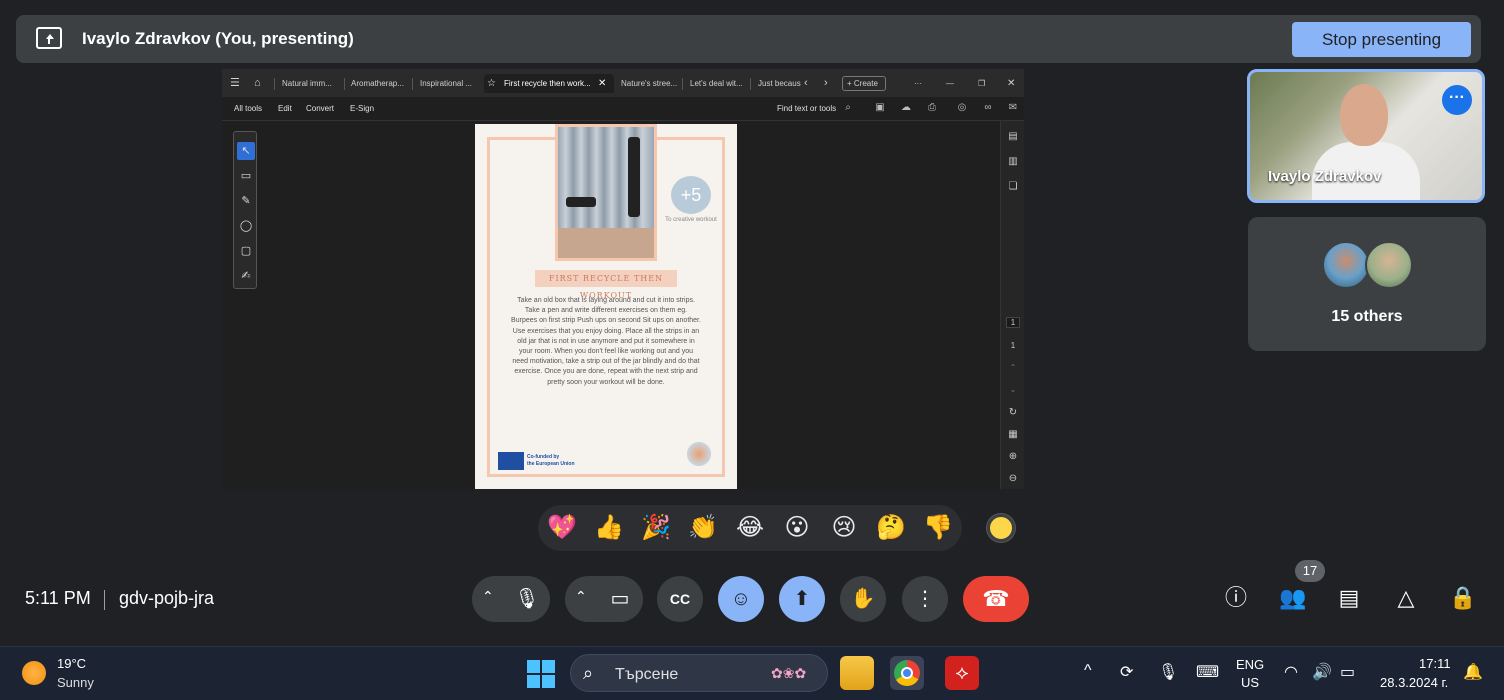 The height and width of the screenshot is (700, 1504). Describe the element at coordinates (932, 108) in the screenshot. I see `print-icon: ⎙` at that location.